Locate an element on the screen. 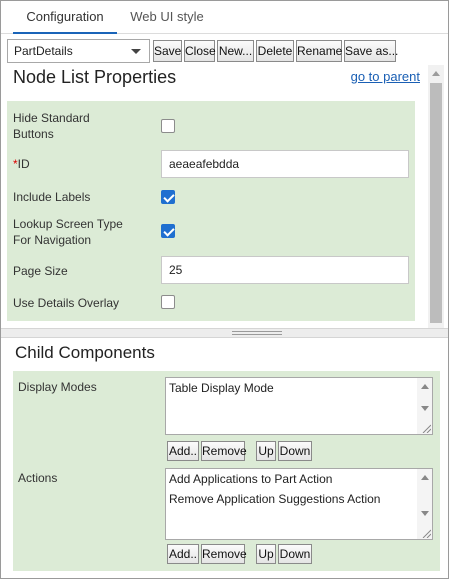 This screenshot has width=449, height=579. actions-label: Actions is located at coordinates (38, 478).